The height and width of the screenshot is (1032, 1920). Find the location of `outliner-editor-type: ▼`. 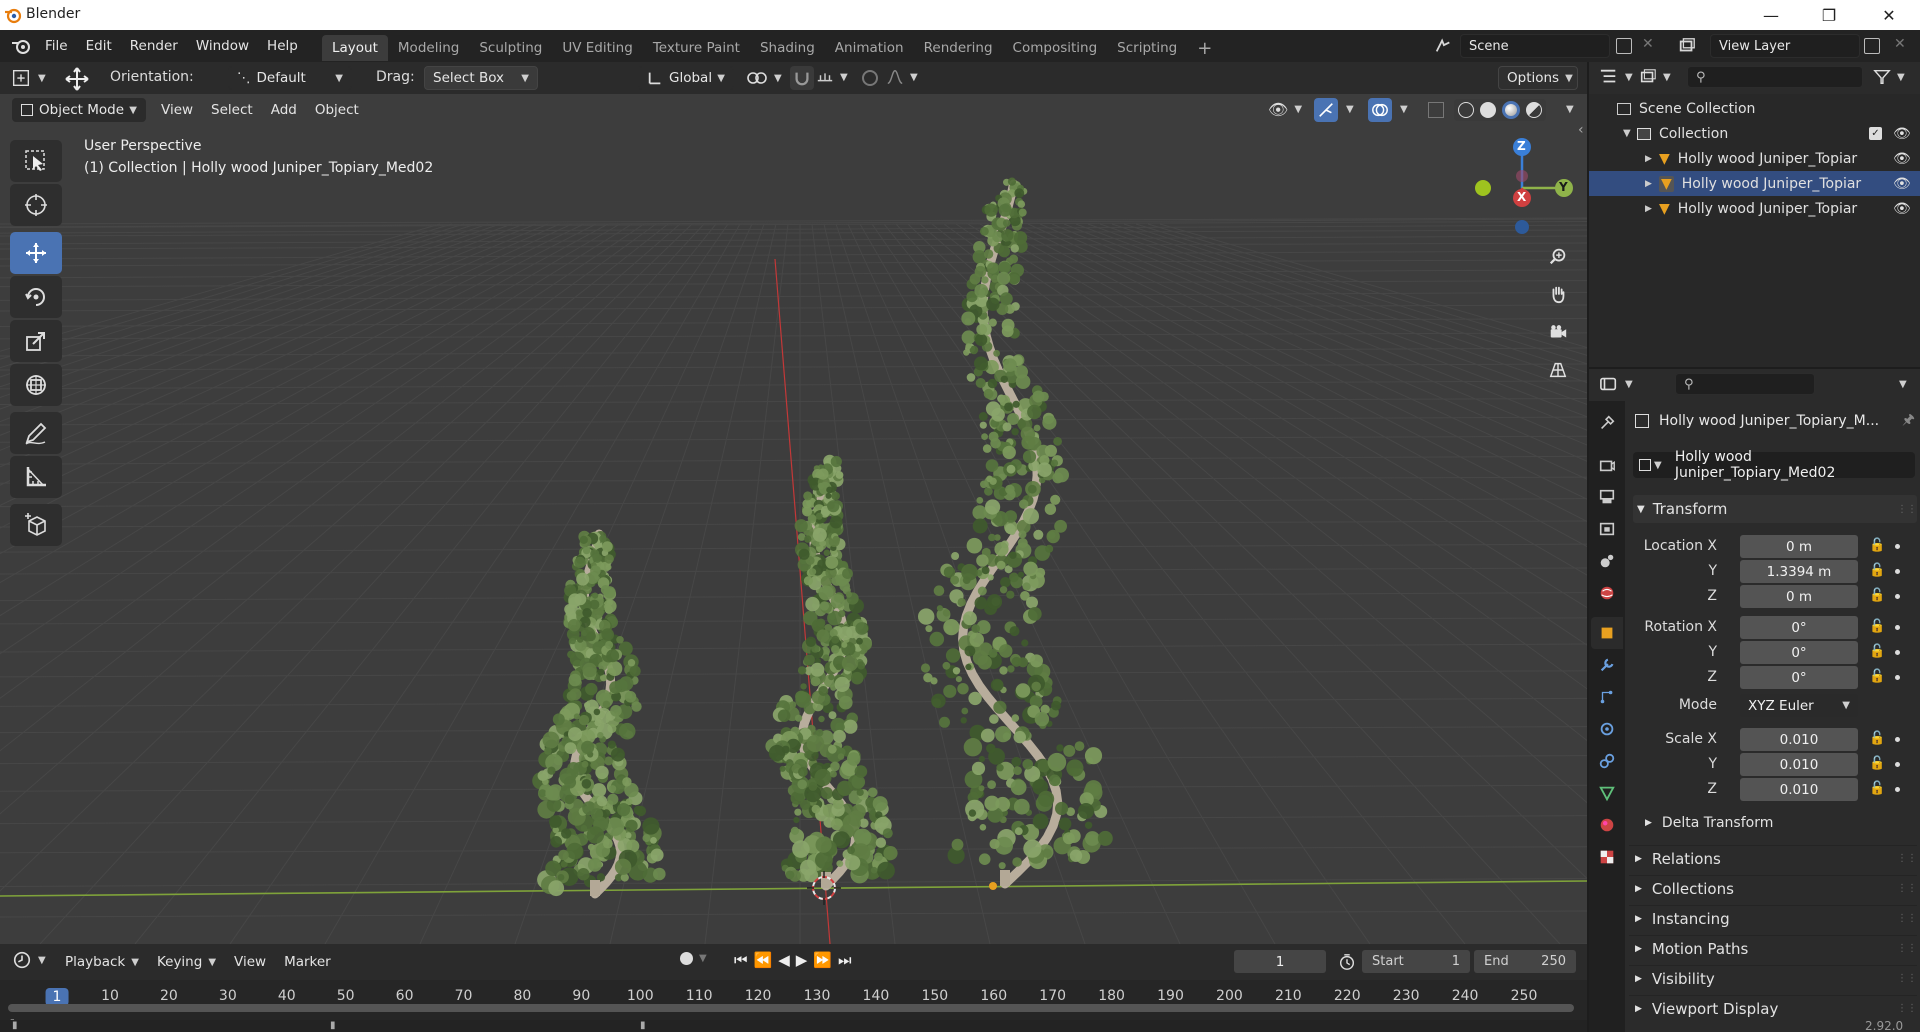

outliner-editor-type: ▼ is located at coordinates (1616, 77).